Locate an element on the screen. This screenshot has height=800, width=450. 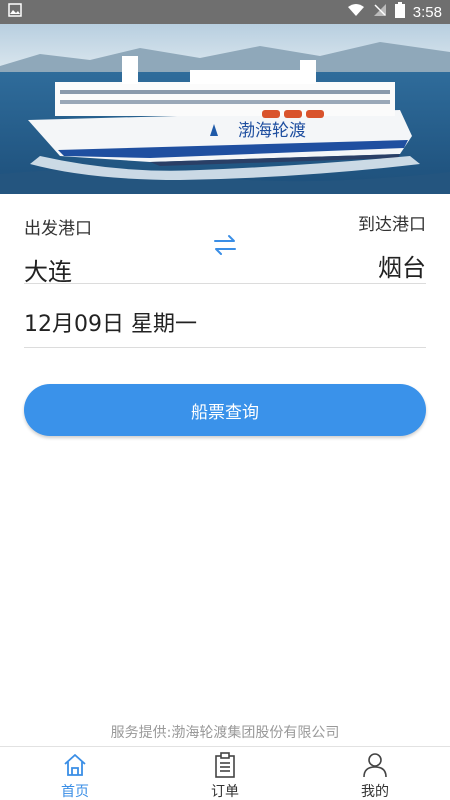
swap-ports-icon is located at coordinates (225, 245).